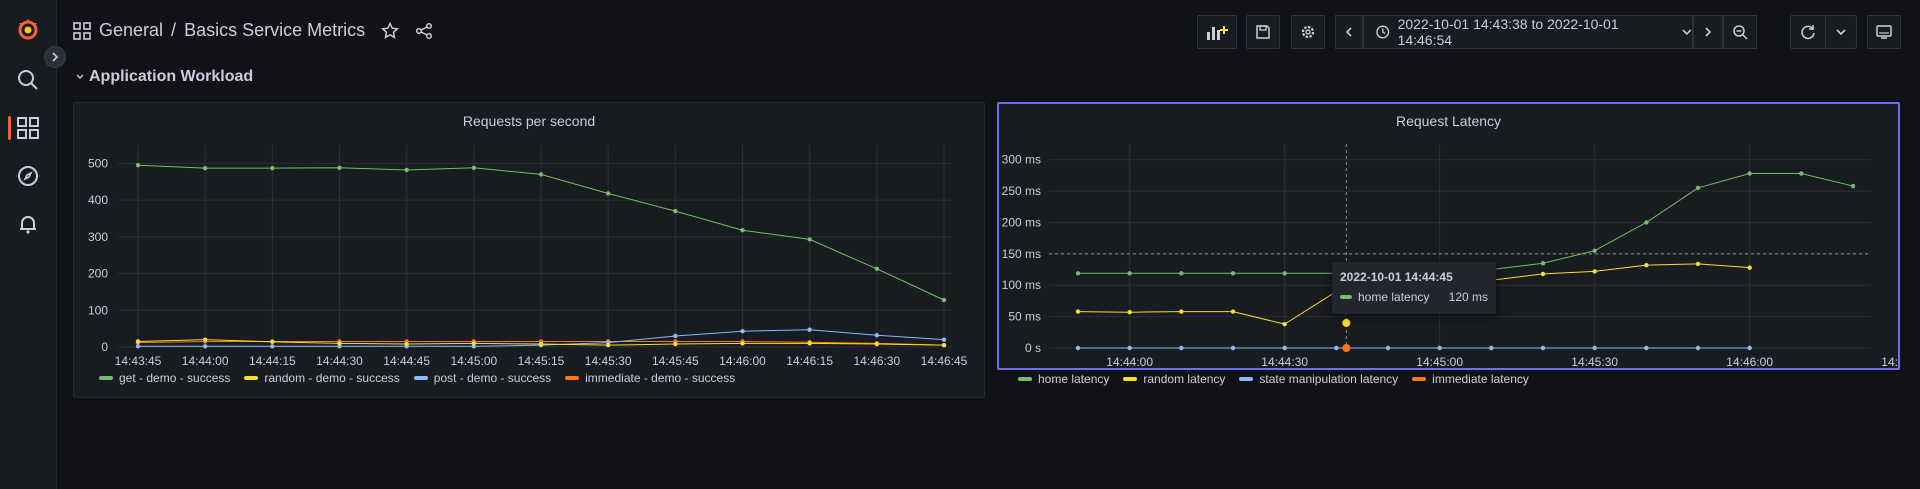 The height and width of the screenshot is (489, 1920). Describe the element at coordinates (98, 163) in the screenshot. I see `y-tick-label: 500` at that location.